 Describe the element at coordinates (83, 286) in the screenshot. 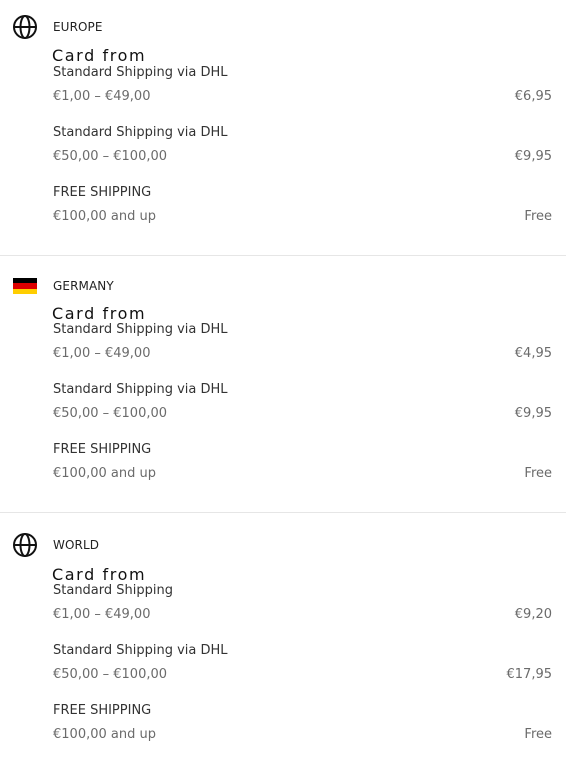

I see `region-title: GERMANY` at that location.